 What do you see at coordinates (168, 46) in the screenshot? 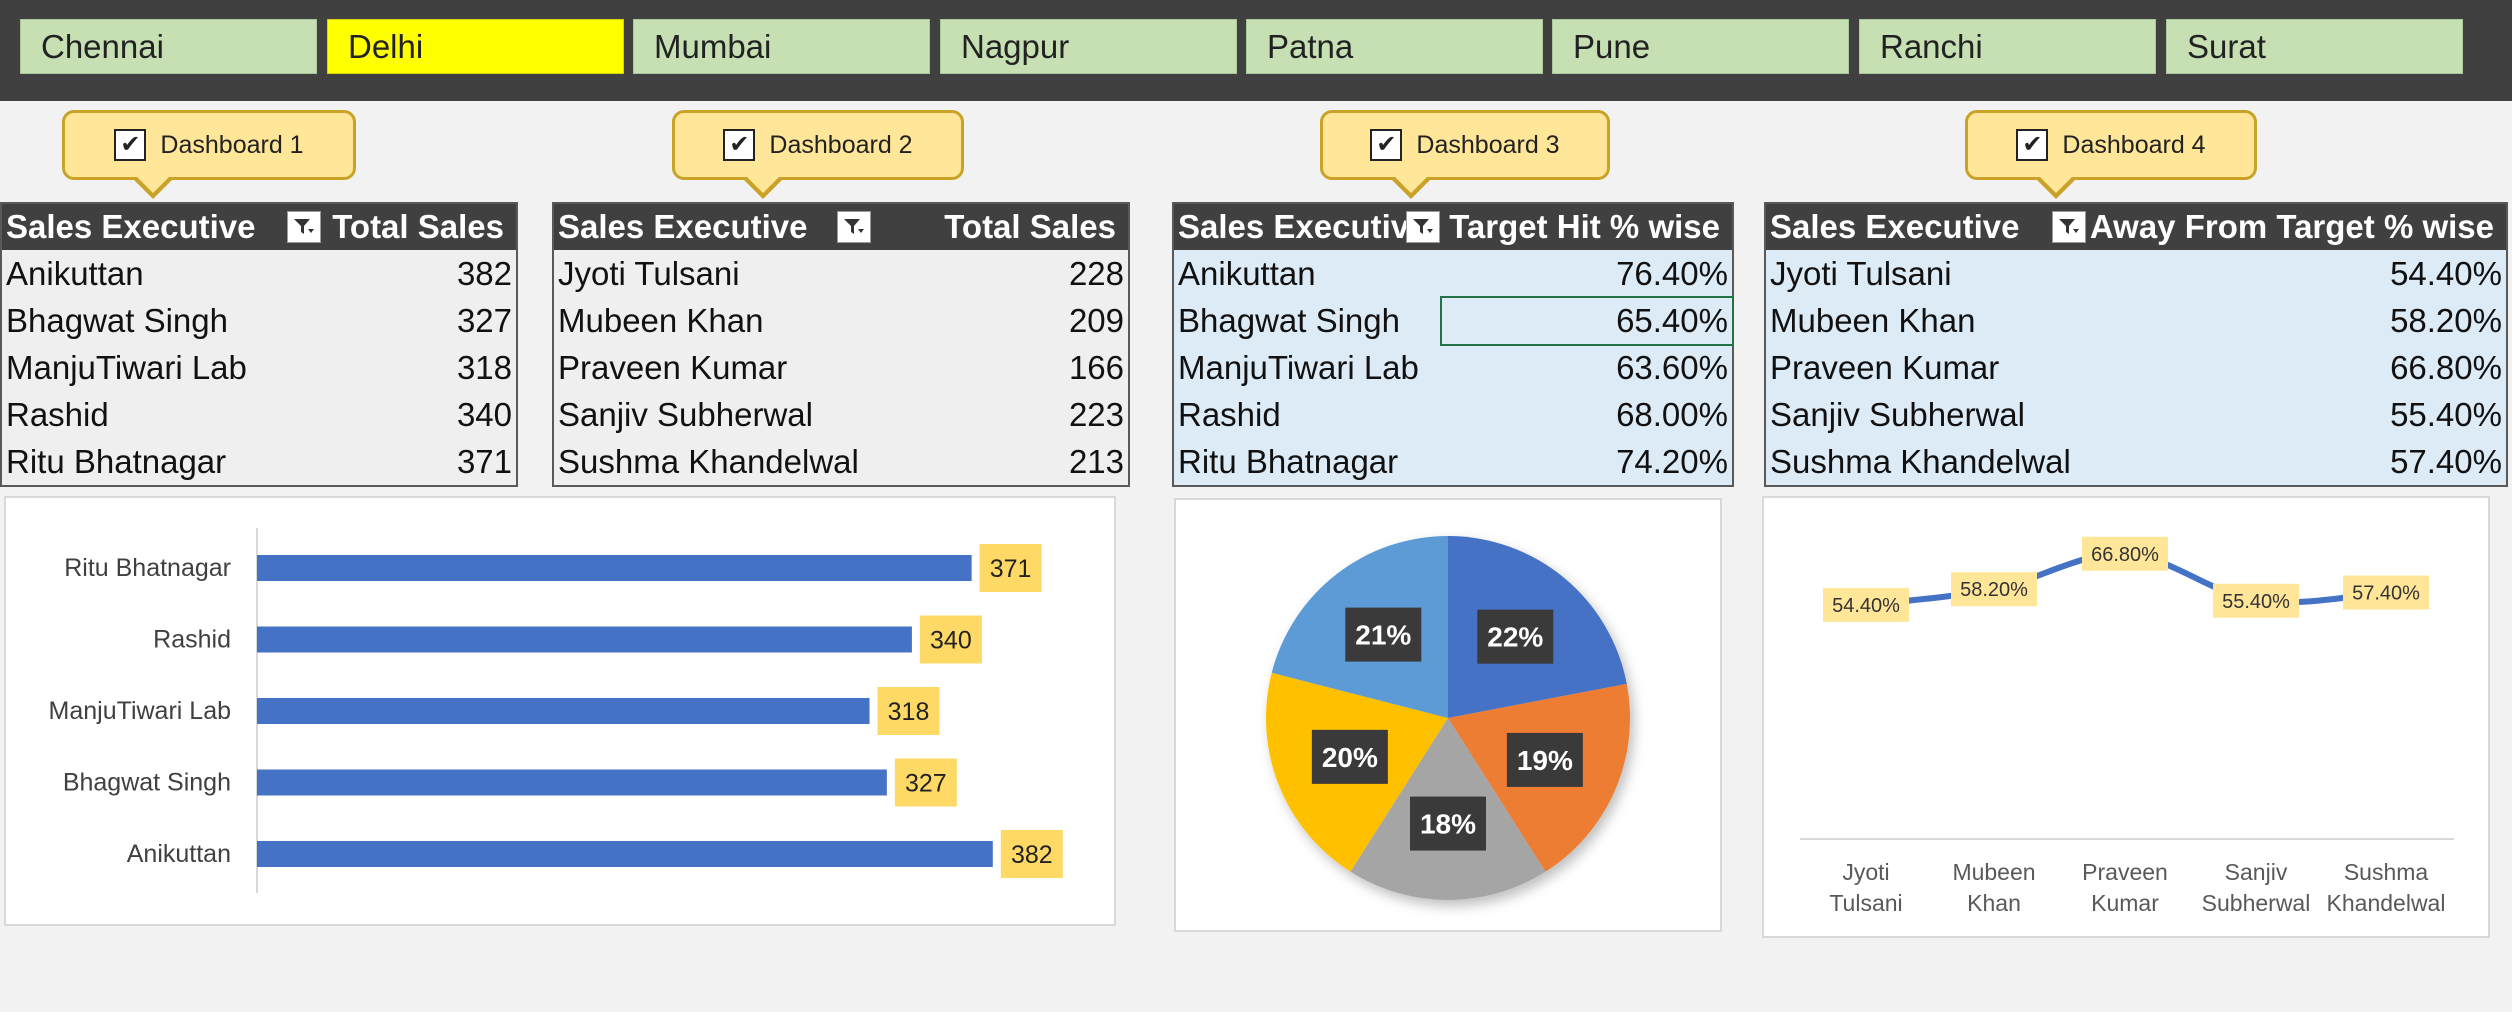
I see `slicer-item-chennai: Chennai` at bounding box center [168, 46].